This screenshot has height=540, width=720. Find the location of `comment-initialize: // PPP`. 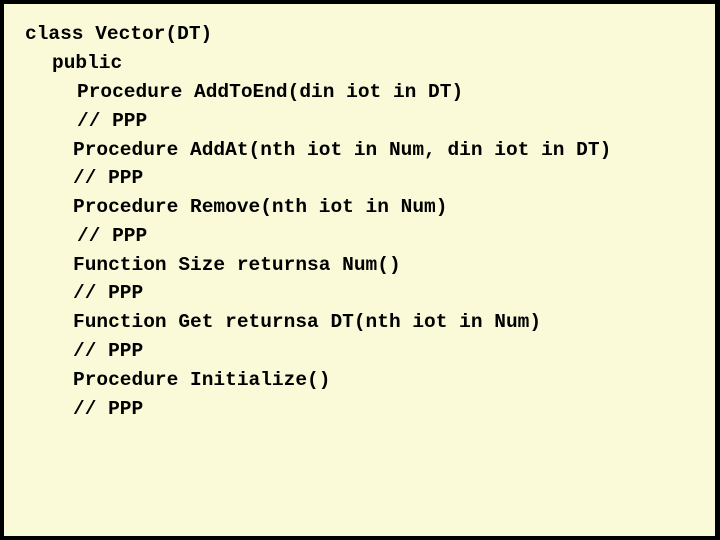

comment-initialize: // PPP is located at coordinates (108, 409).